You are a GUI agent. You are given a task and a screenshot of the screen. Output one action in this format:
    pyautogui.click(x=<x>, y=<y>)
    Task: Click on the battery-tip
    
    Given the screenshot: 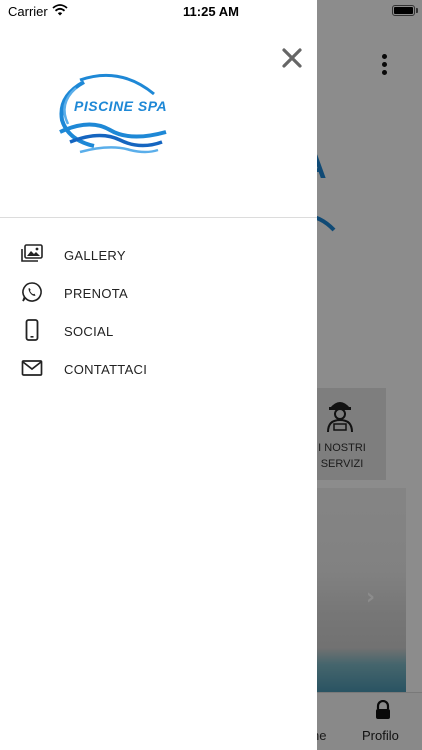 What is the action you would take?
    pyautogui.click(x=417, y=10)
    